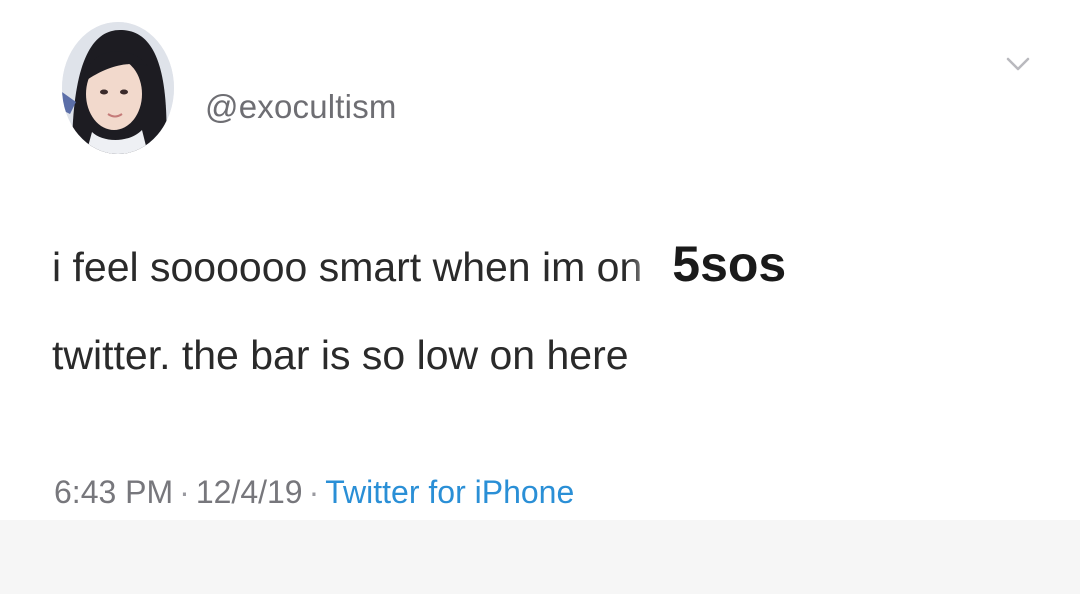  I want to click on tweet-text-line-2: twitter. the bar is so low on here, so click(340, 355).